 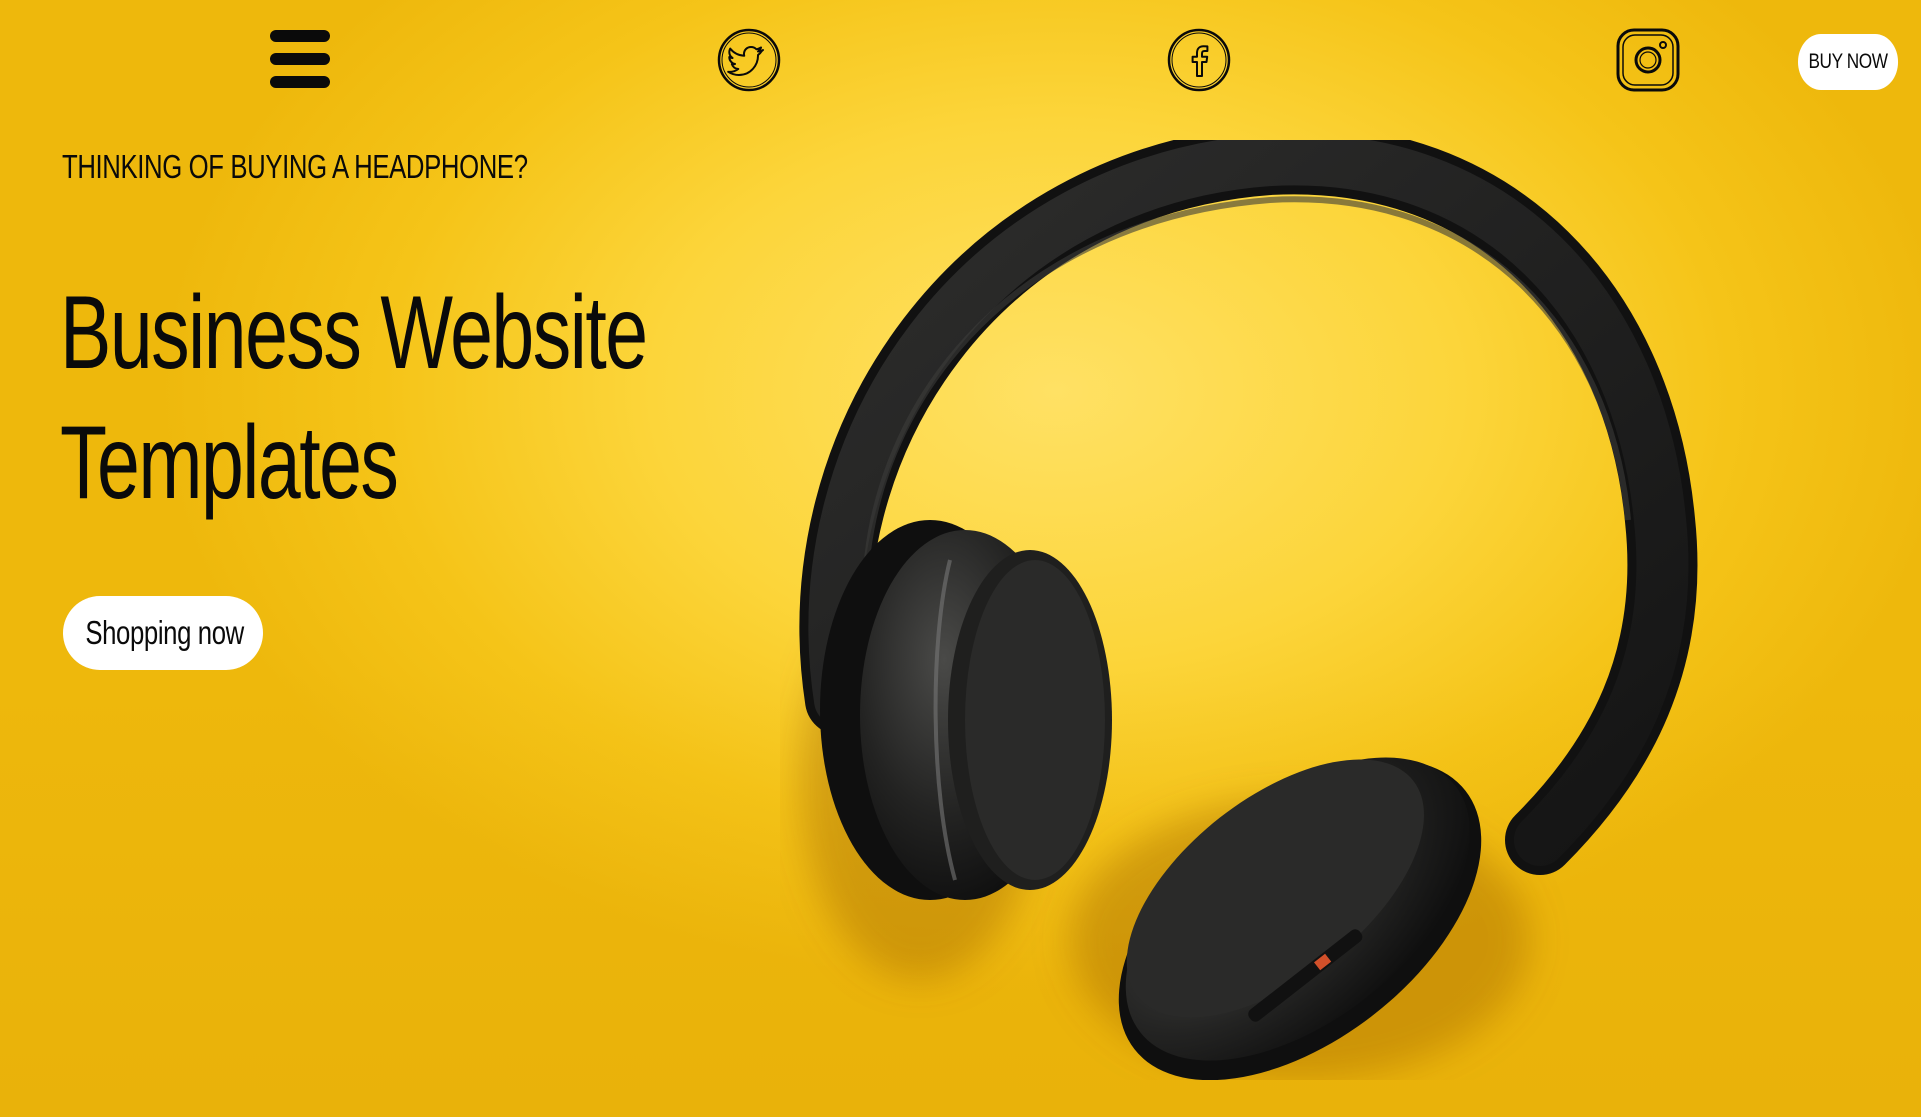 What do you see at coordinates (354, 333) in the screenshot?
I see `headline-line-1: Business Website` at bounding box center [354, 333].